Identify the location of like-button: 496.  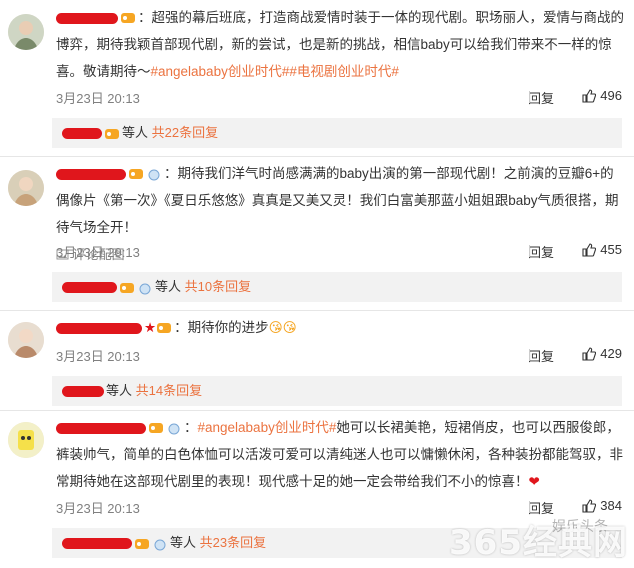
(602, 95).